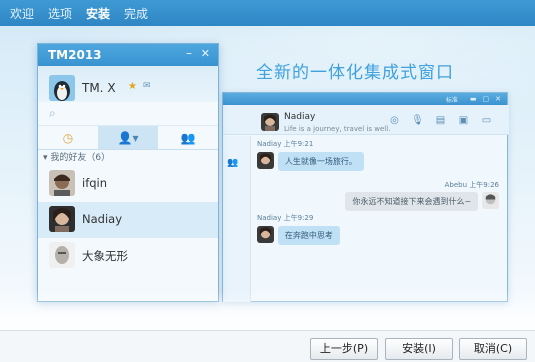  Describe the element at coordinates (233, 163) in the screenshot. I see `contacts-icon: 👥` at that location.